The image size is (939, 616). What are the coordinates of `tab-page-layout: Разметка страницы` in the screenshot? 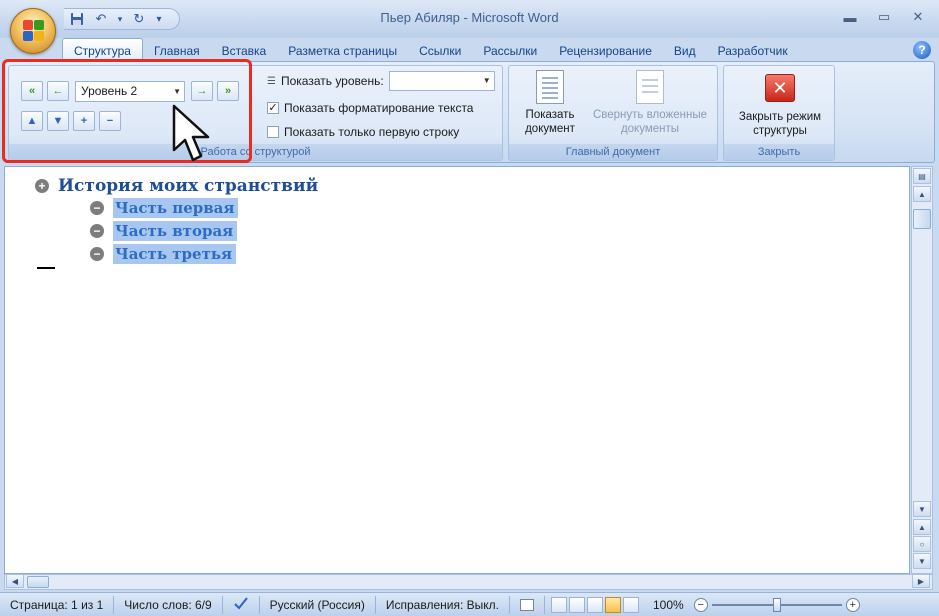 It's located at (342, 51).